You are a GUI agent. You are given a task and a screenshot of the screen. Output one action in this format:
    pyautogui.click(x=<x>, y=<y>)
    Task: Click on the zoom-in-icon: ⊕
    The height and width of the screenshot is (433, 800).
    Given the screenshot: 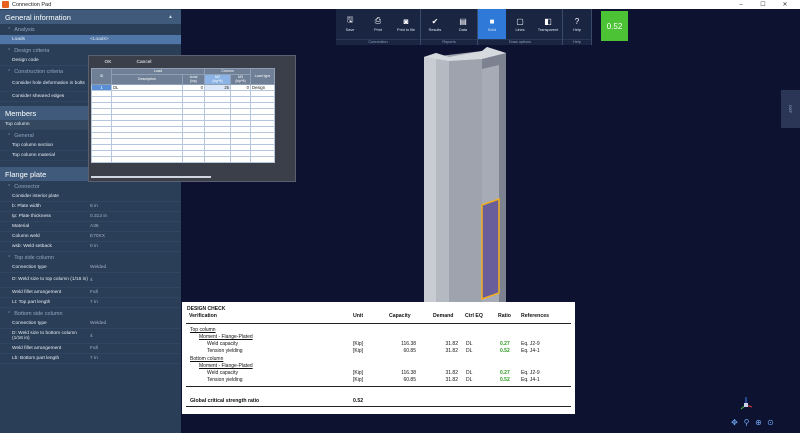 What is the action you would take?
    pyautogui.click(x=758, y=422)
    